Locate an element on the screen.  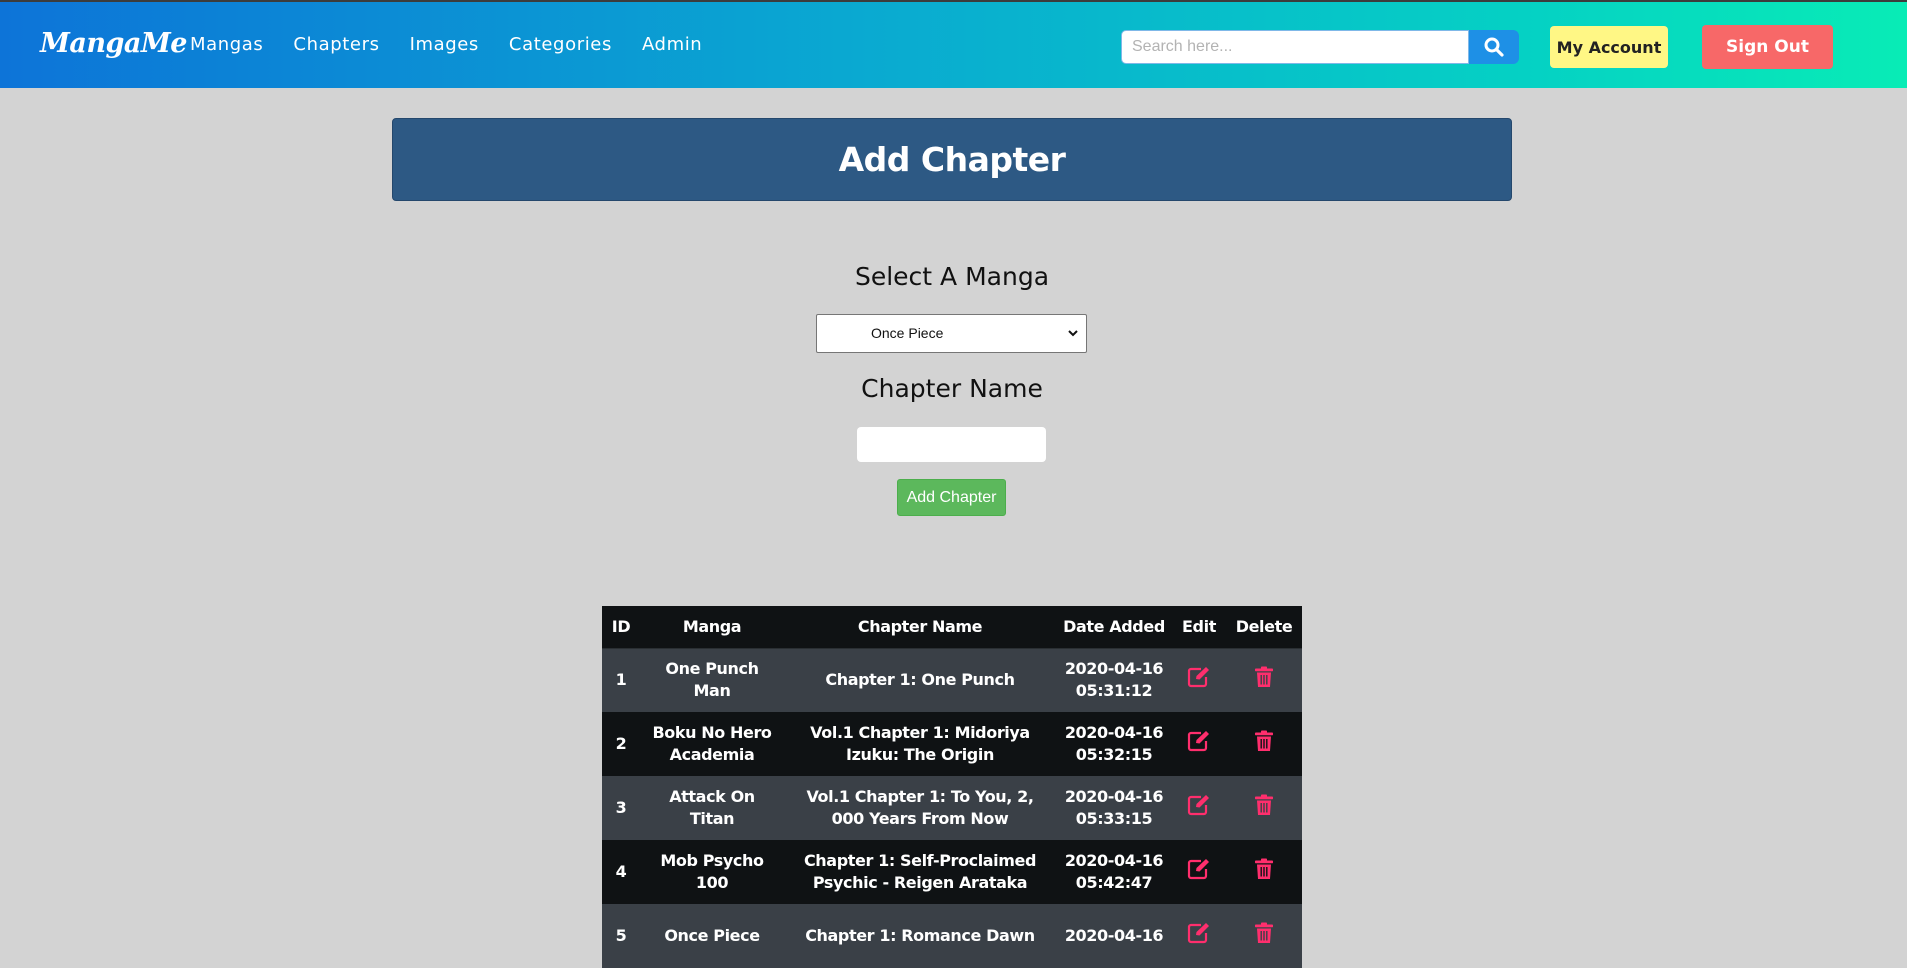
chevron-down-icon is located at coordinates (1073, 333).